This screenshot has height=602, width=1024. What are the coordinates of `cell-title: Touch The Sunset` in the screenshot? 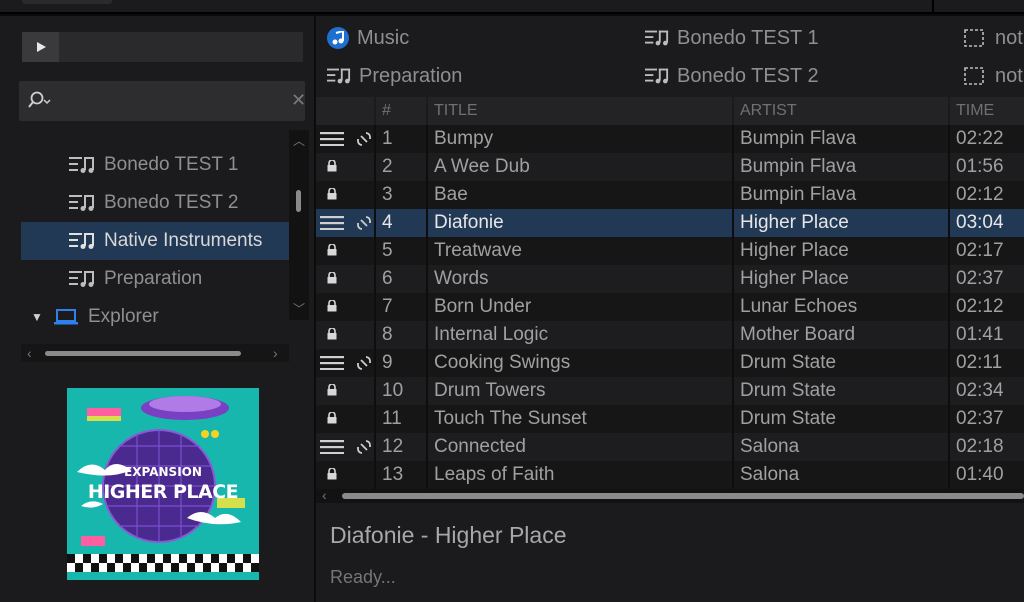 It's located at (510, 418).